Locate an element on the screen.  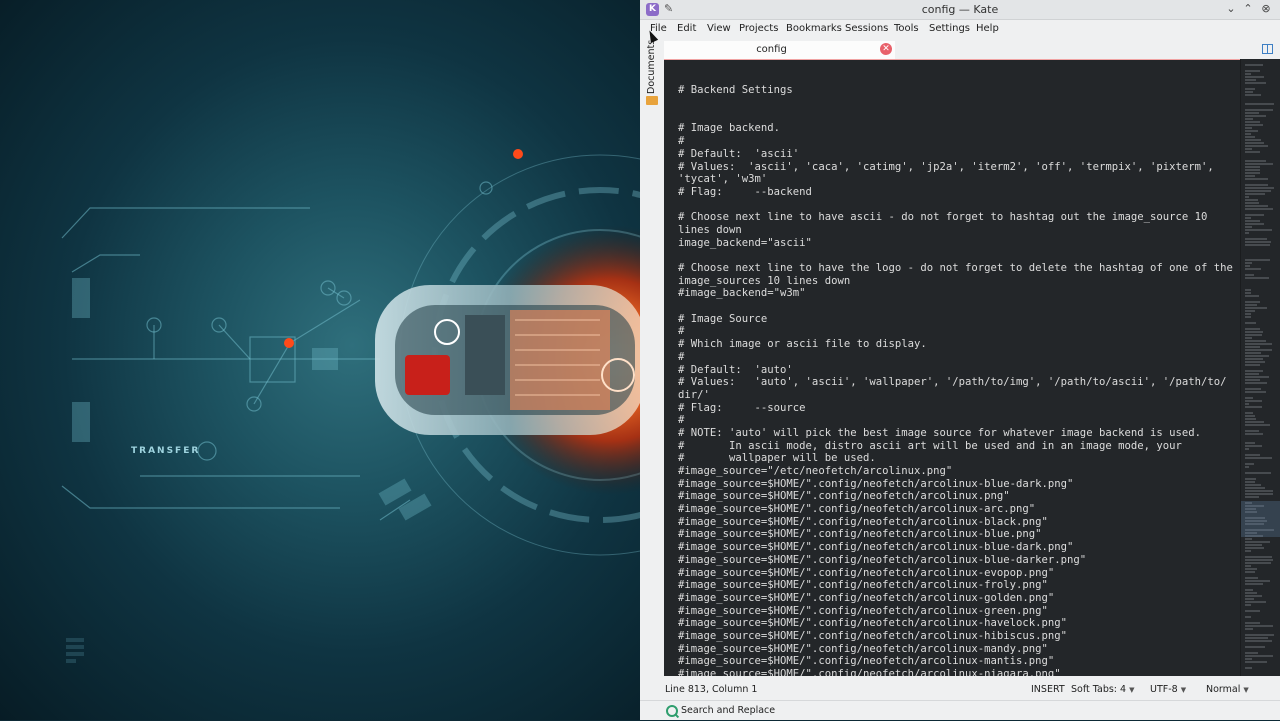
code-line: # Image backend. is located at coordinates (729, 128).